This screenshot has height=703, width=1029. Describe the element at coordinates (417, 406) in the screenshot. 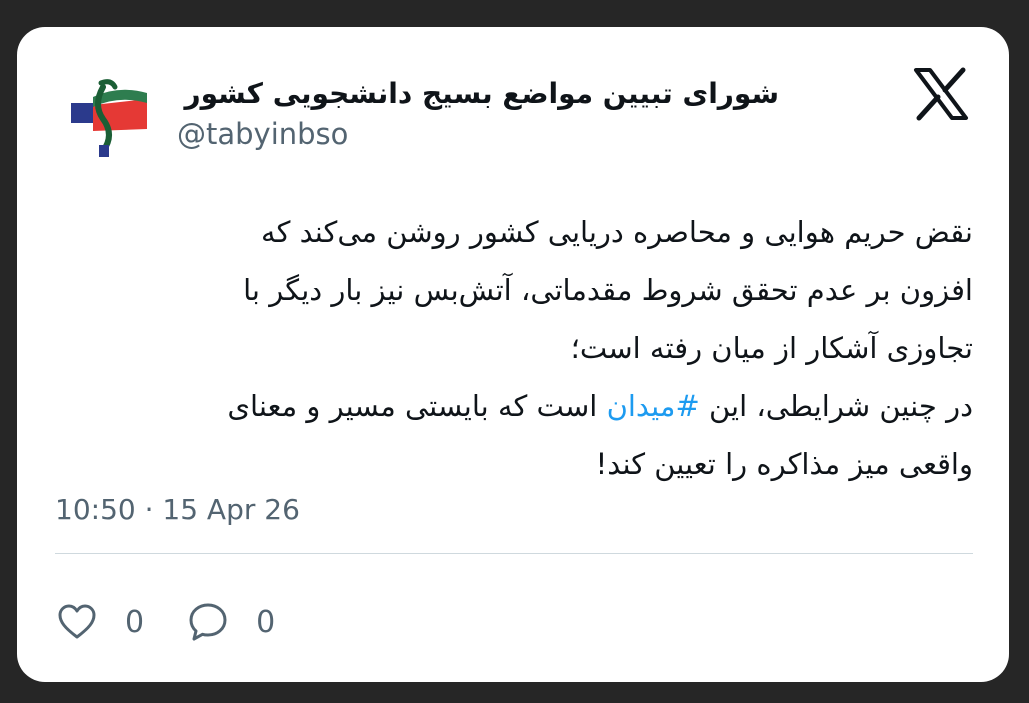

I see `tweet-text-segment: است که بایستی مسیر و معنای` at that location.